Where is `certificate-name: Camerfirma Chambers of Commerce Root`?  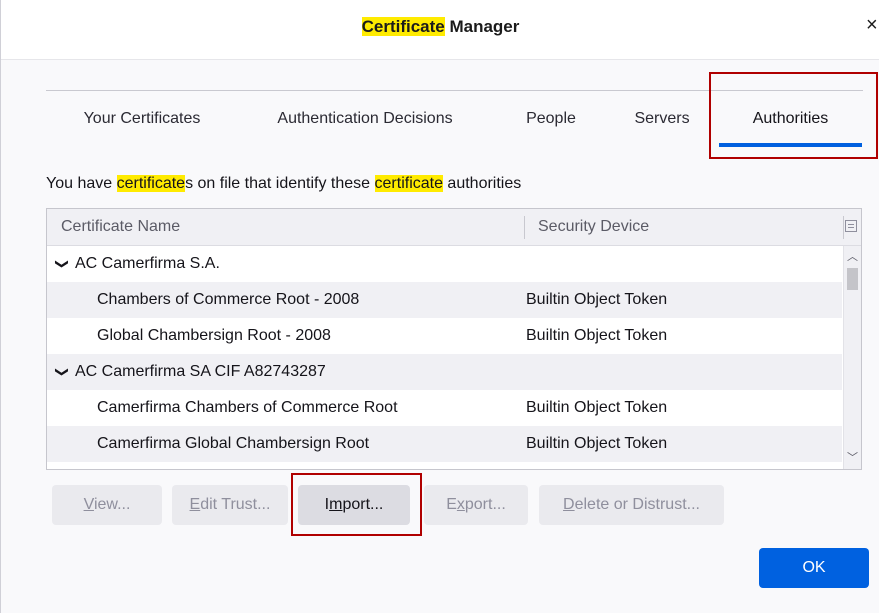
certificate-name: Camerfirma Chambers of Commerce Root is located at coordinates (247, 407).